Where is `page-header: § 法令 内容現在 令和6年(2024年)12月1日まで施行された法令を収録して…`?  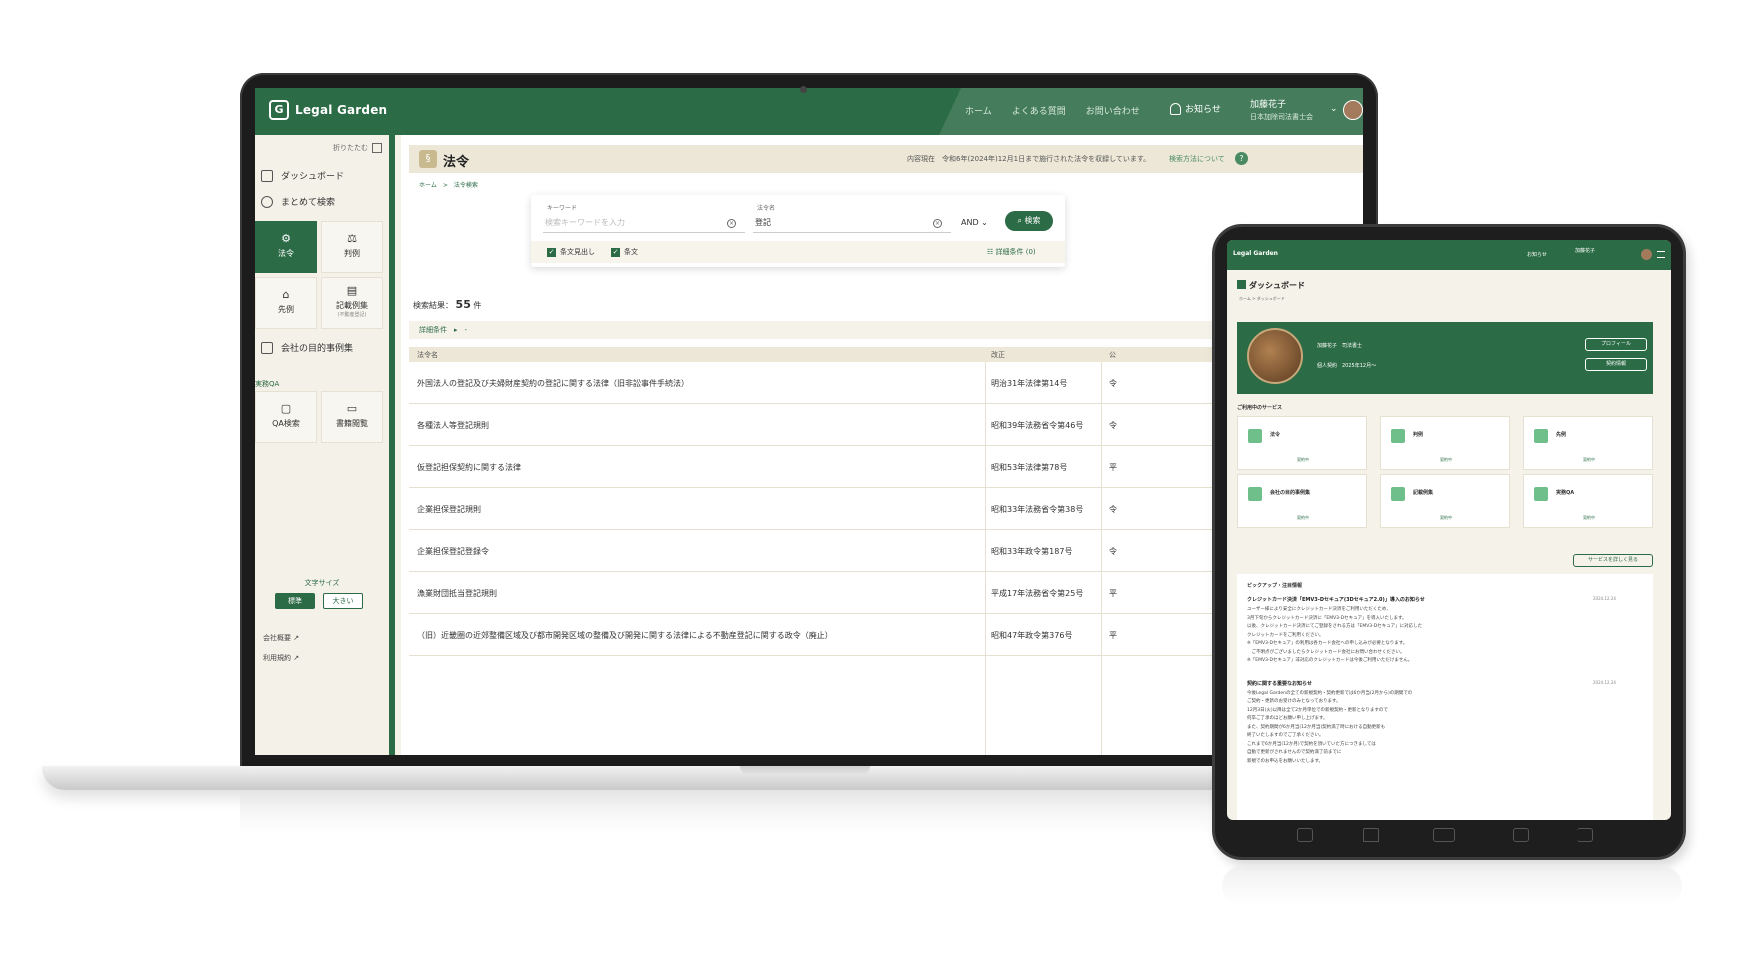 page-header: § 法令 内容現在 令和6年(2024年)12月1日まで施行された法令を収録して… is located at coordinates (886, 159).